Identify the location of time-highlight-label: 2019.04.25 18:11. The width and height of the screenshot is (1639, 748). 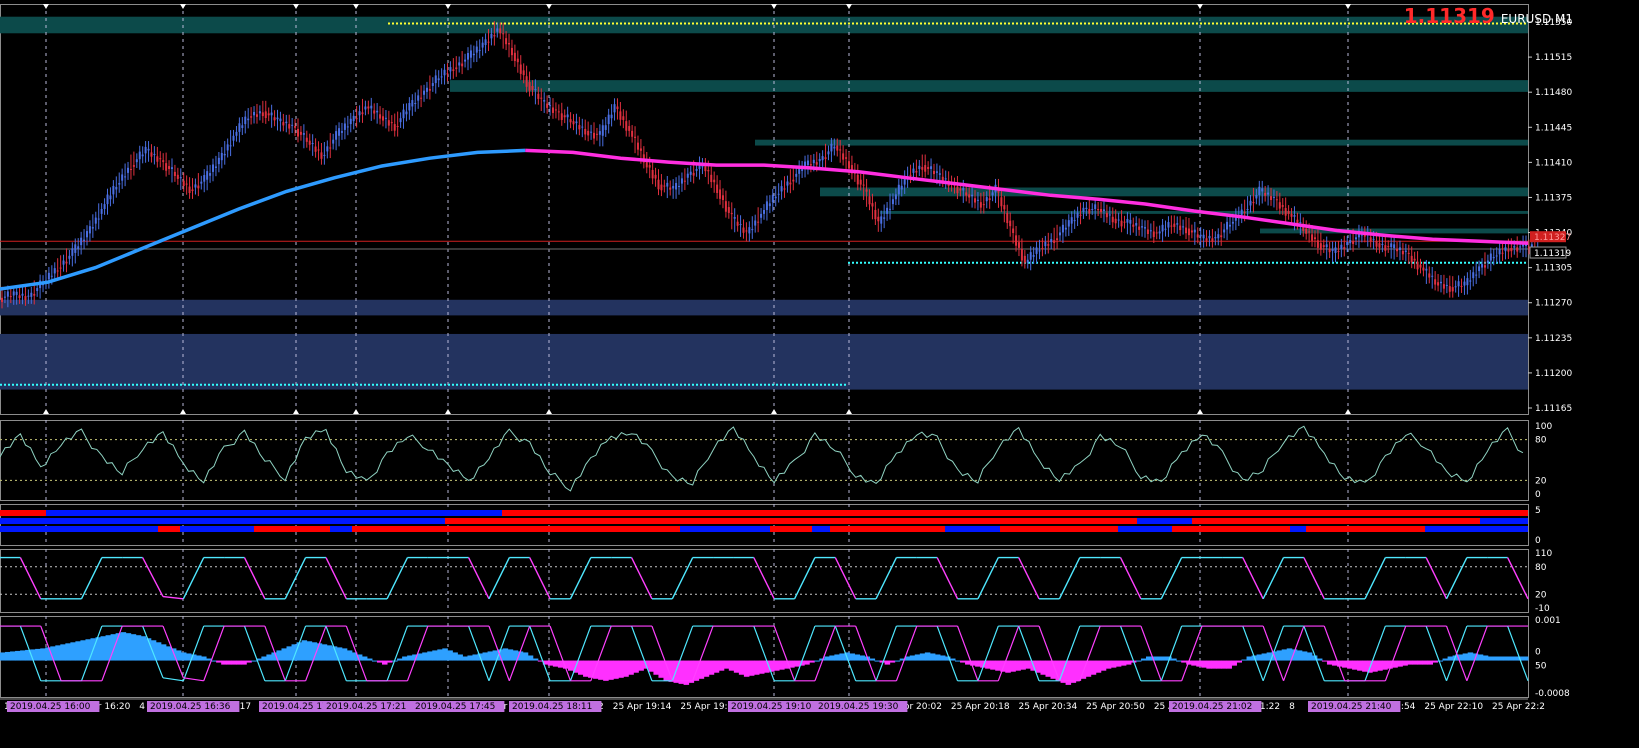
(552, 707).